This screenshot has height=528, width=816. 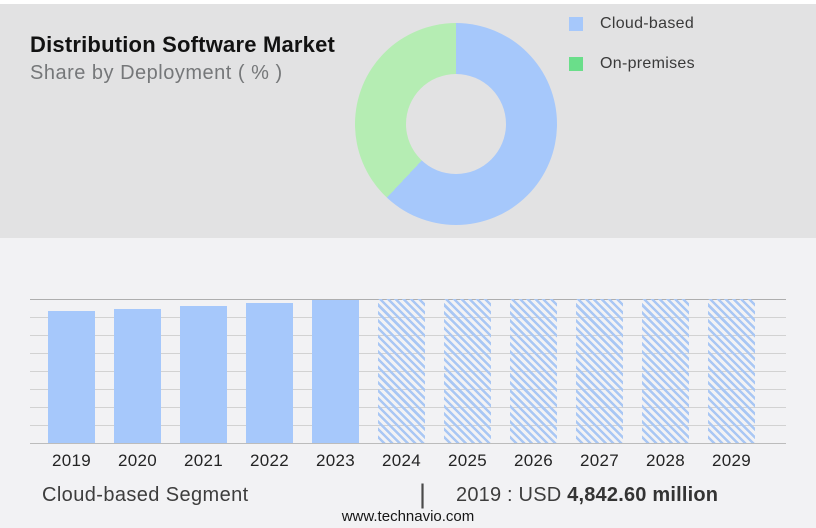 I want to click on page-subtitle: Share by Deployment ( % ), so click(x=156, y=73).